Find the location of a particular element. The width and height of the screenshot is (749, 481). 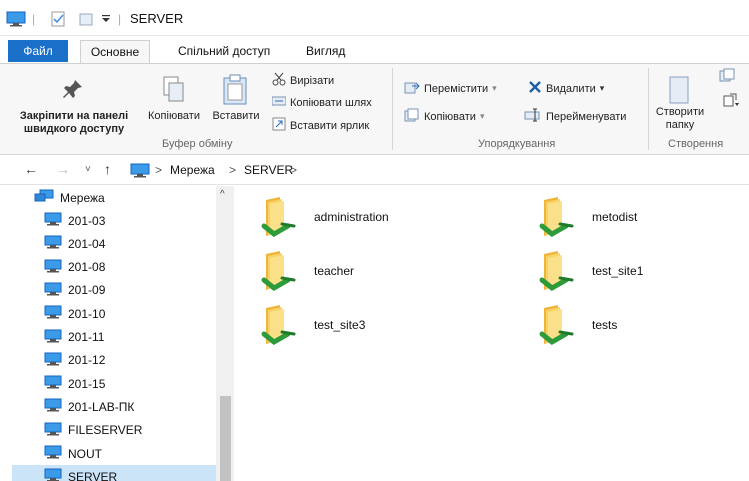

sidebar-scrollbar: ^ is located at coordinates (225, 333).